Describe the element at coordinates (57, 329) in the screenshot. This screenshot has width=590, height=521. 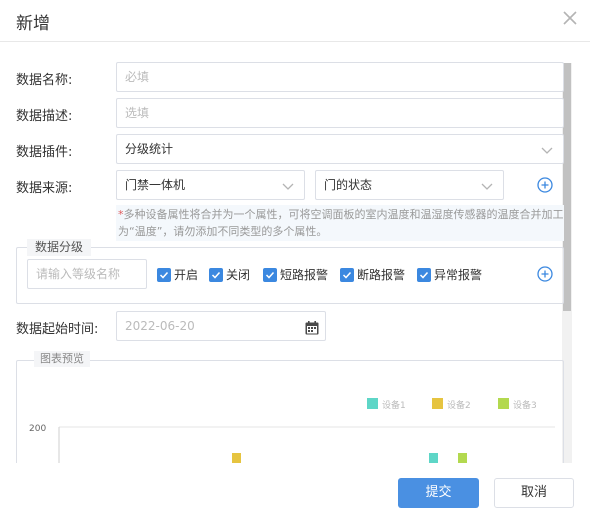
I see `start-time-label: 数据起始时间:` at that location.